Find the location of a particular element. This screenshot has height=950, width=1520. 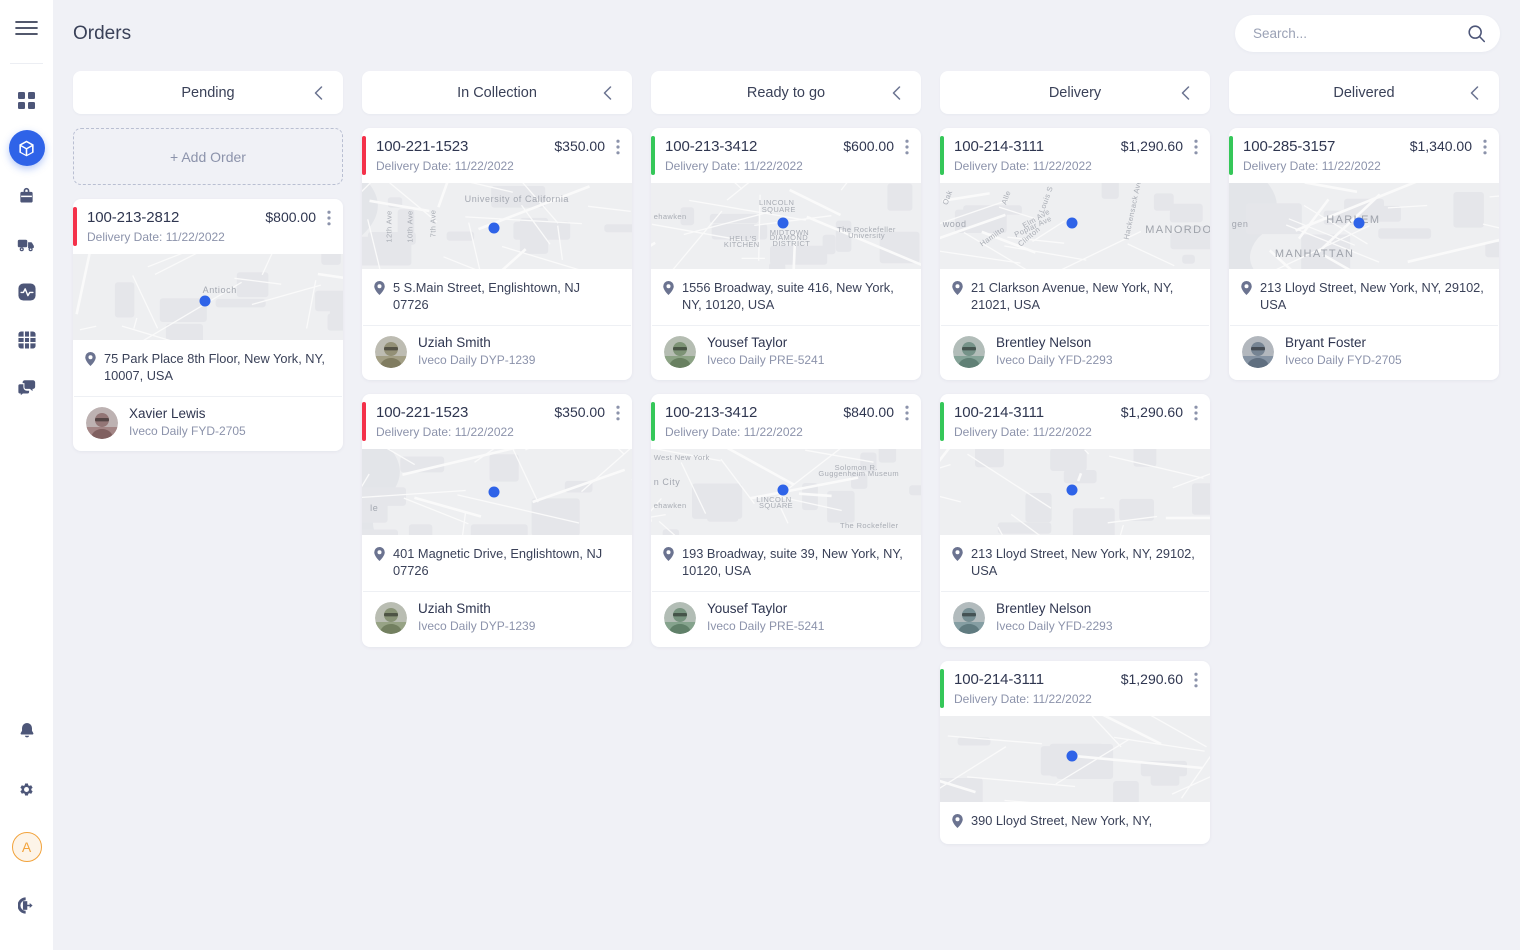

order-address-row: 5 S.Main Street, Englishtown, NJ 07726 is located at coordinates (497, 297).